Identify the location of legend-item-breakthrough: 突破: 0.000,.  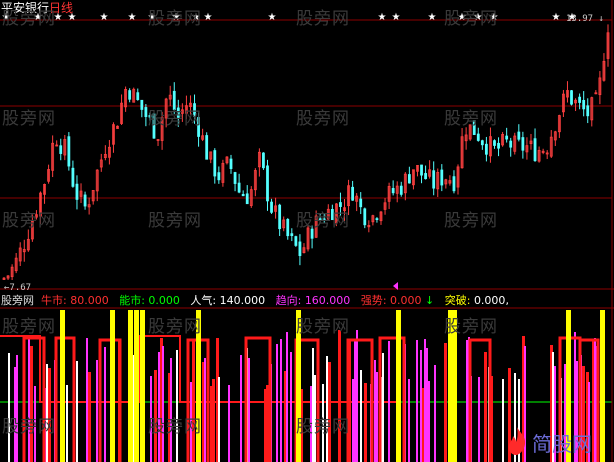
(476, 300).